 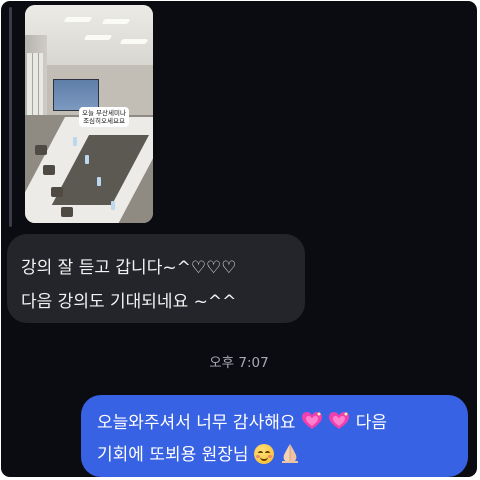 What do you see at coordinates (129, 268) in the screenshot?
I see `incoming-message-line1: 강의 잘 듣고 갑니다~^♡♡♡` at bounding box center [129, 268].